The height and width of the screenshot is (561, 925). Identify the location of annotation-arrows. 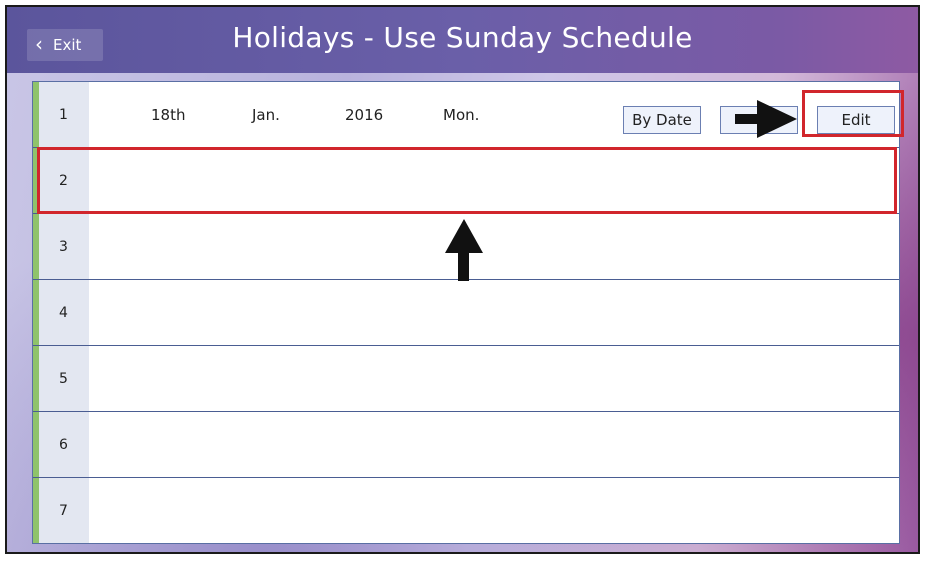
(621, 190).